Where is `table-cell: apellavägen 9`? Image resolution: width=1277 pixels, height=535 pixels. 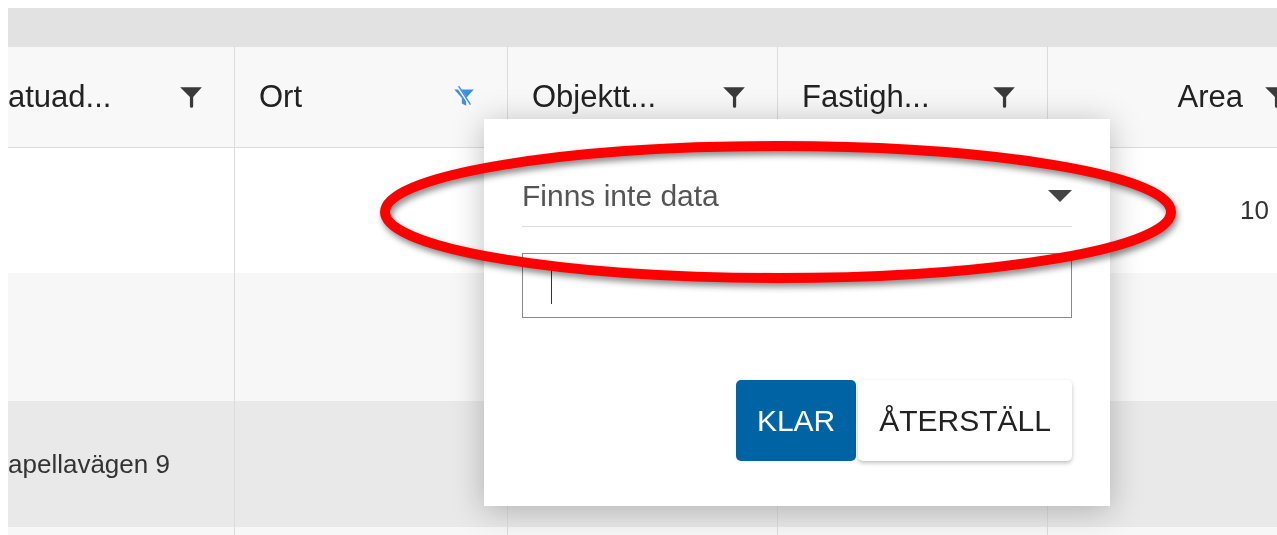
table-cell: apellavägen 9 is located at coordinates (89, 464).